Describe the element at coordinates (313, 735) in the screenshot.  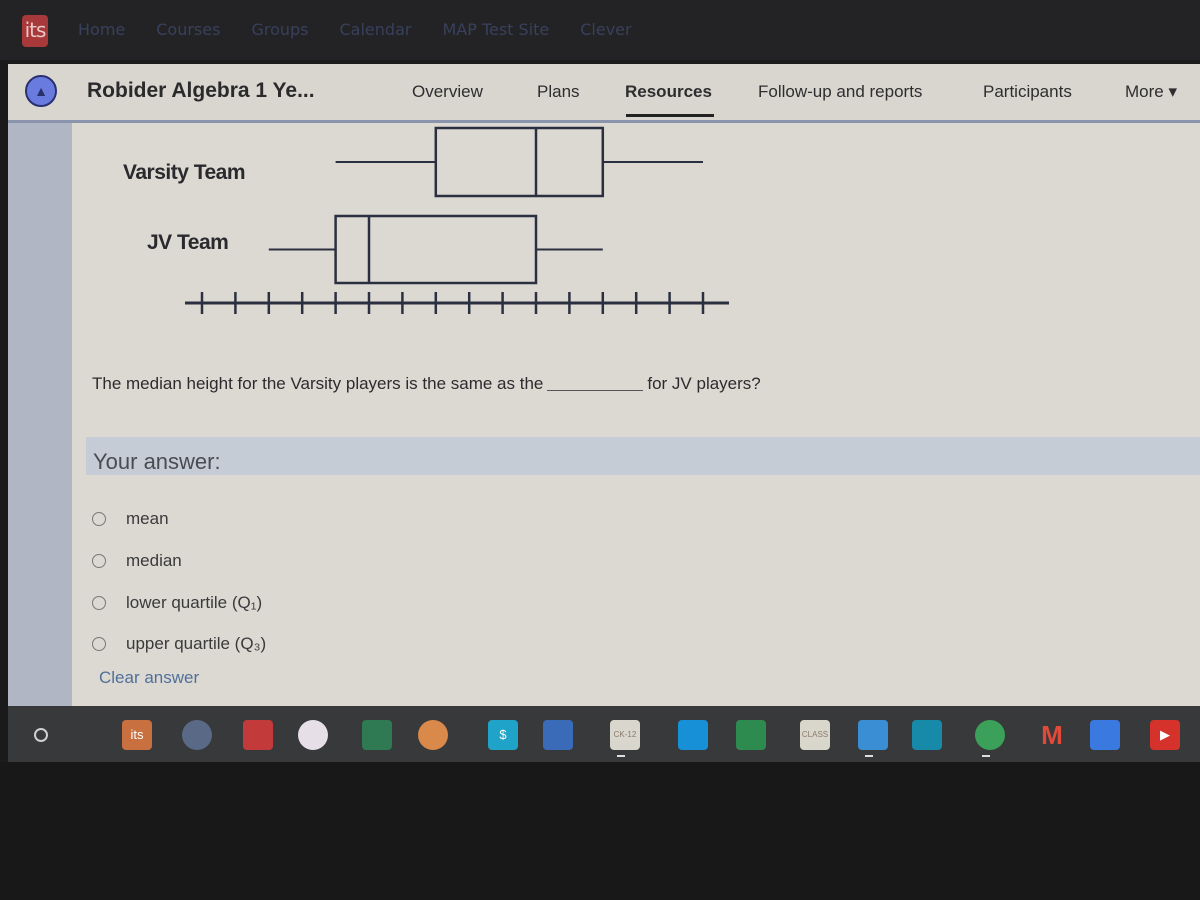
I see `galaxy-app-icon` at that location.